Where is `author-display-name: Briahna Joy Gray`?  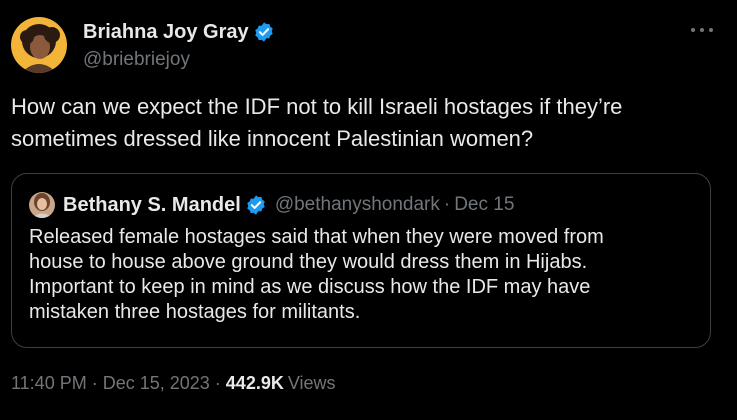 author-display-name: Briahna Joy Gray is located at coordinates (166, 32).